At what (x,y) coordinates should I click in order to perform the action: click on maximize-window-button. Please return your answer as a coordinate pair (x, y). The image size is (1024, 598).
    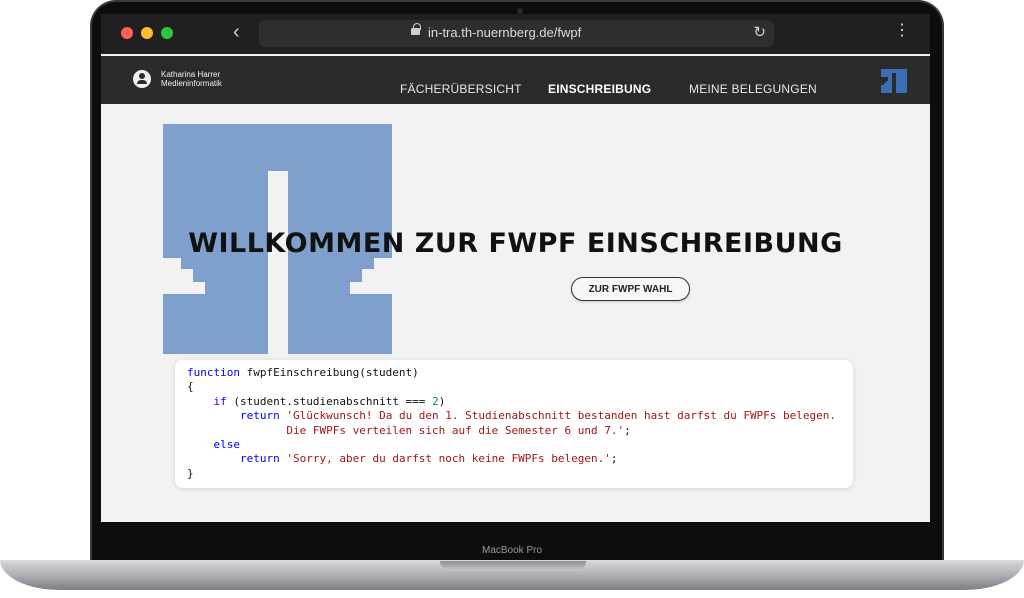
    Looking at the image, I should click on (167, 33).